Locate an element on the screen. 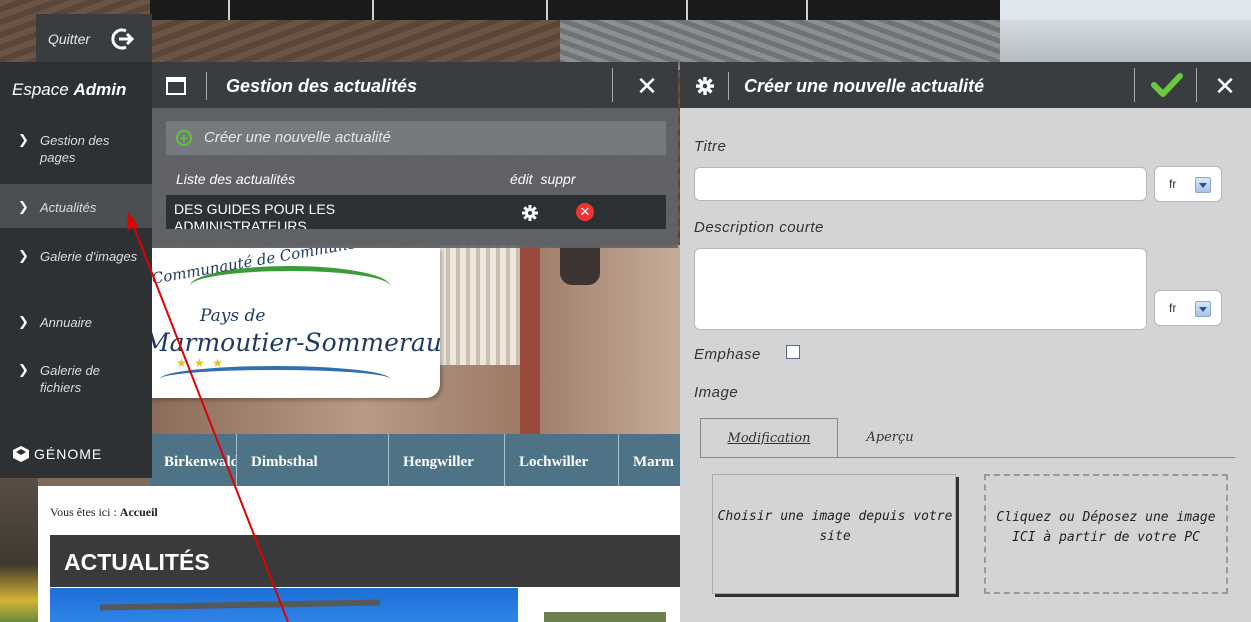 This screenshot has height=622, width=1251. site-nav-item: Lochwiller is located at coordinates (561, 460).